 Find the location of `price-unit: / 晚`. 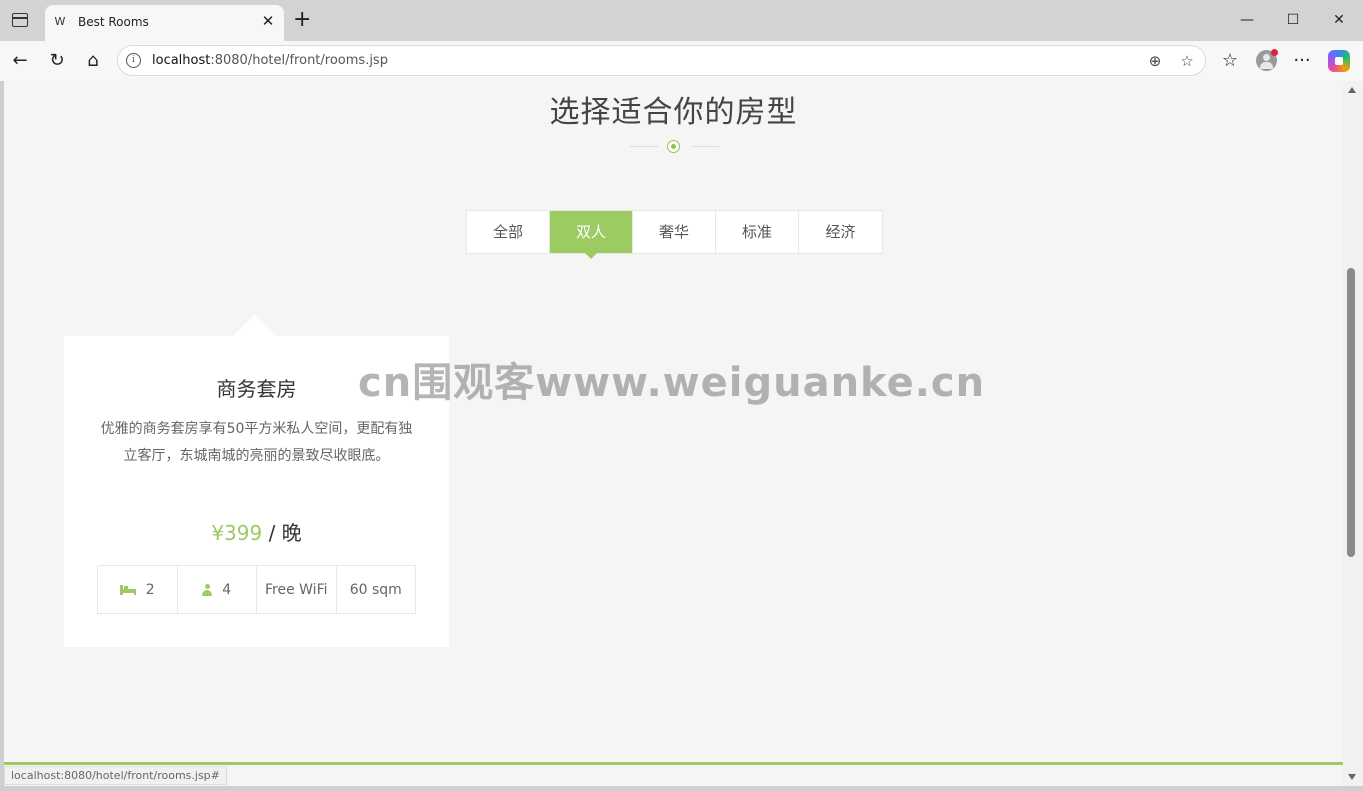

price-unit: / 晚 is located at coordinates (282, 533).